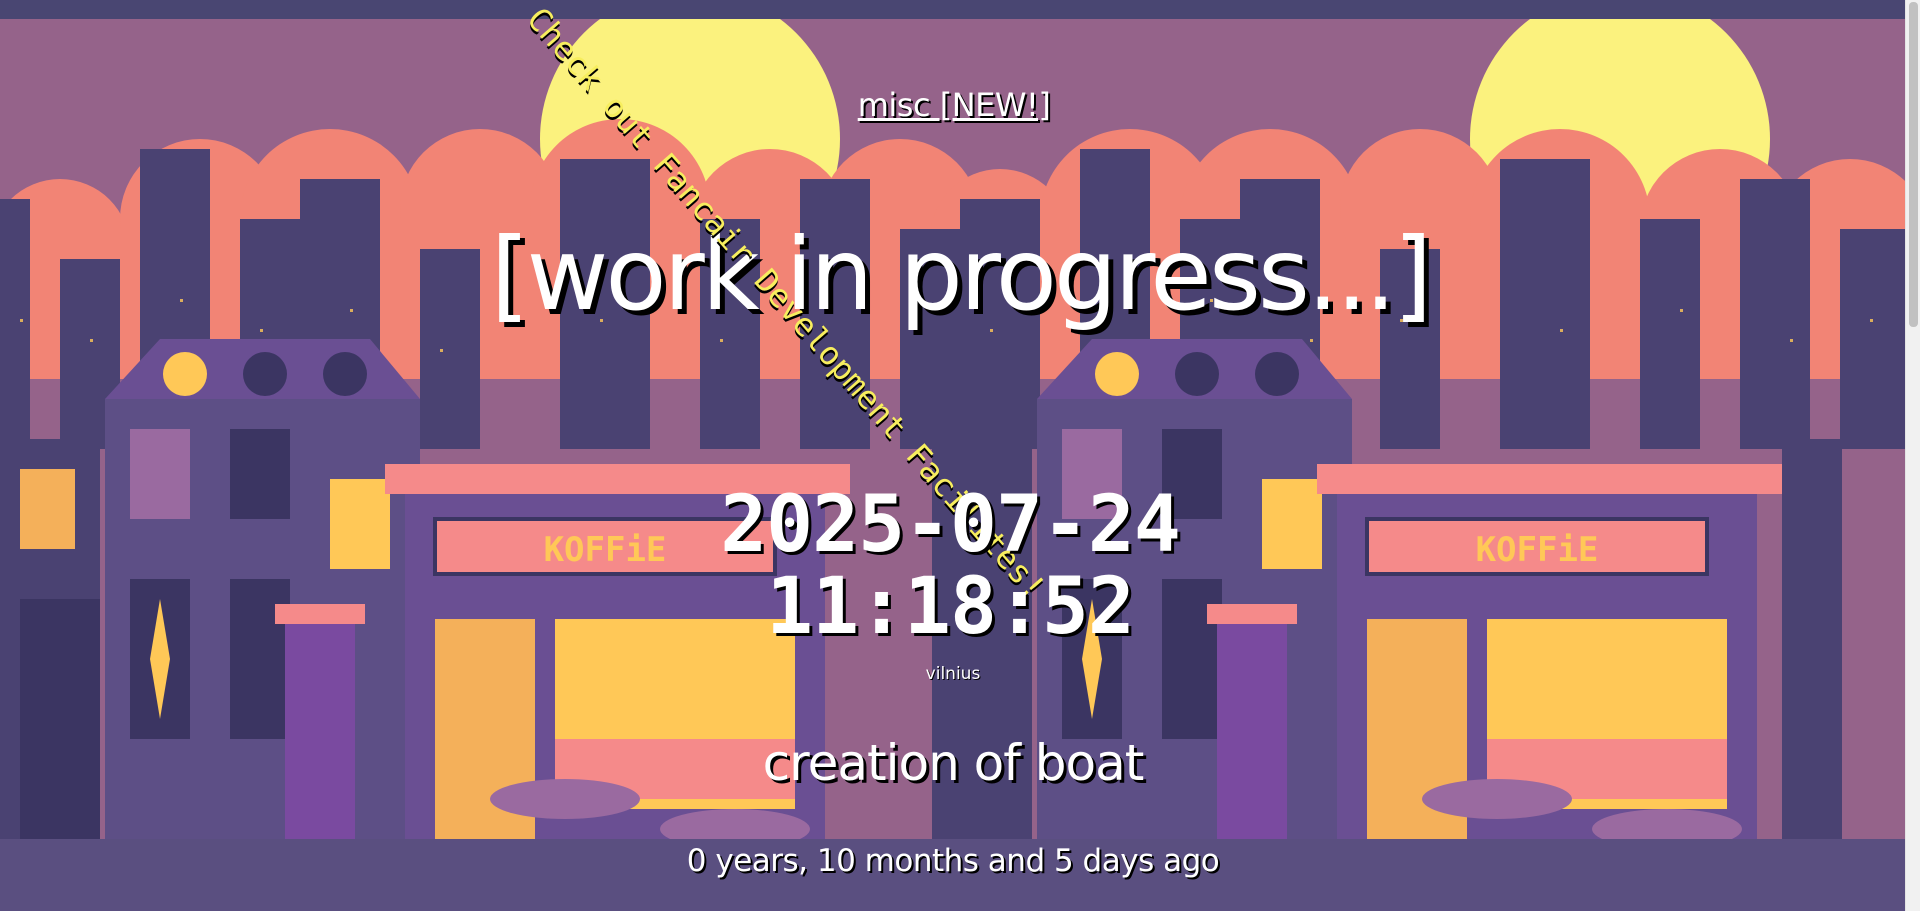 The height and width of the screenshot is (911, 1920). I want to click on elapsed-time: 0 years, 10 months and 5 days ago, so click(953, 861).